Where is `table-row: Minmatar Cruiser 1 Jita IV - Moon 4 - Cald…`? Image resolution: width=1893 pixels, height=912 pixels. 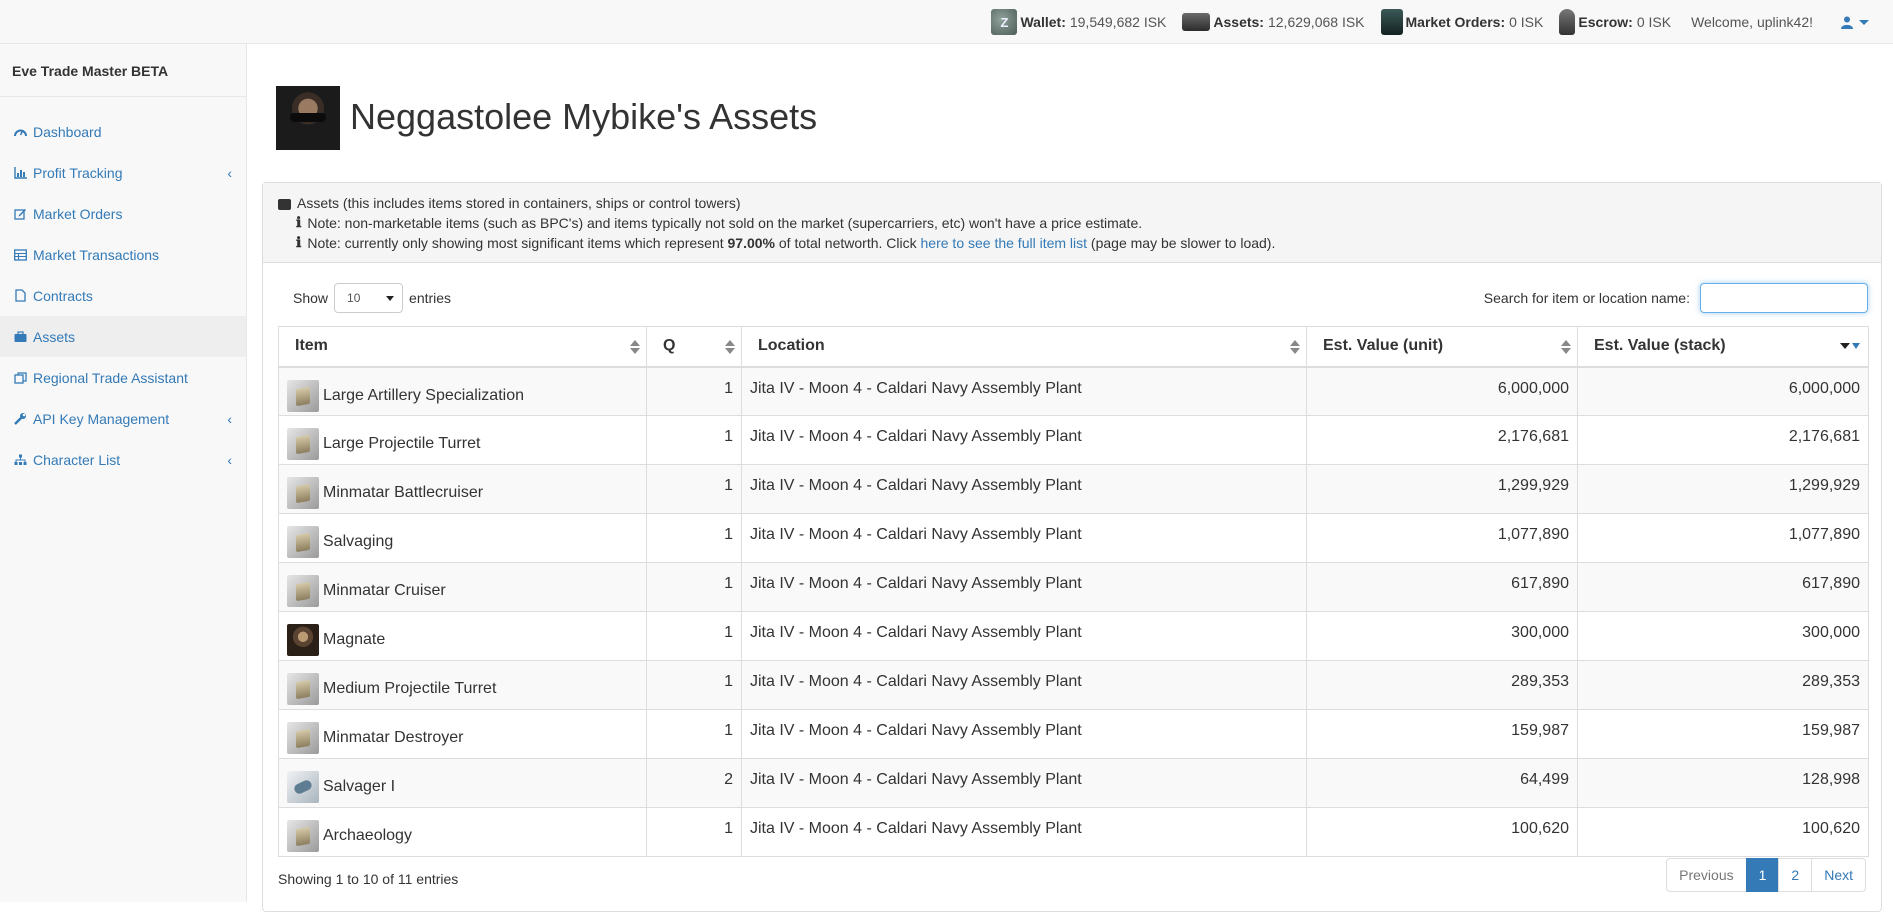 table-row: Minmatar Cruiser 1 Jita IV - Moon 4 - Cald… is located at coordinates (1073, 587).